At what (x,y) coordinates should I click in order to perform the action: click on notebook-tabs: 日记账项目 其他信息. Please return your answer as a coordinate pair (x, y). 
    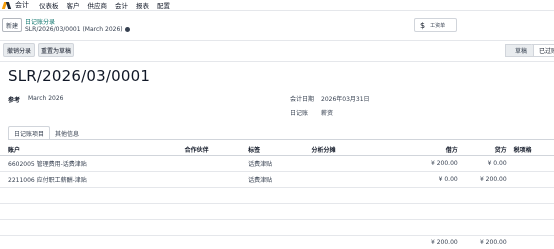
    Looking at the image, I should click on (46, 133).